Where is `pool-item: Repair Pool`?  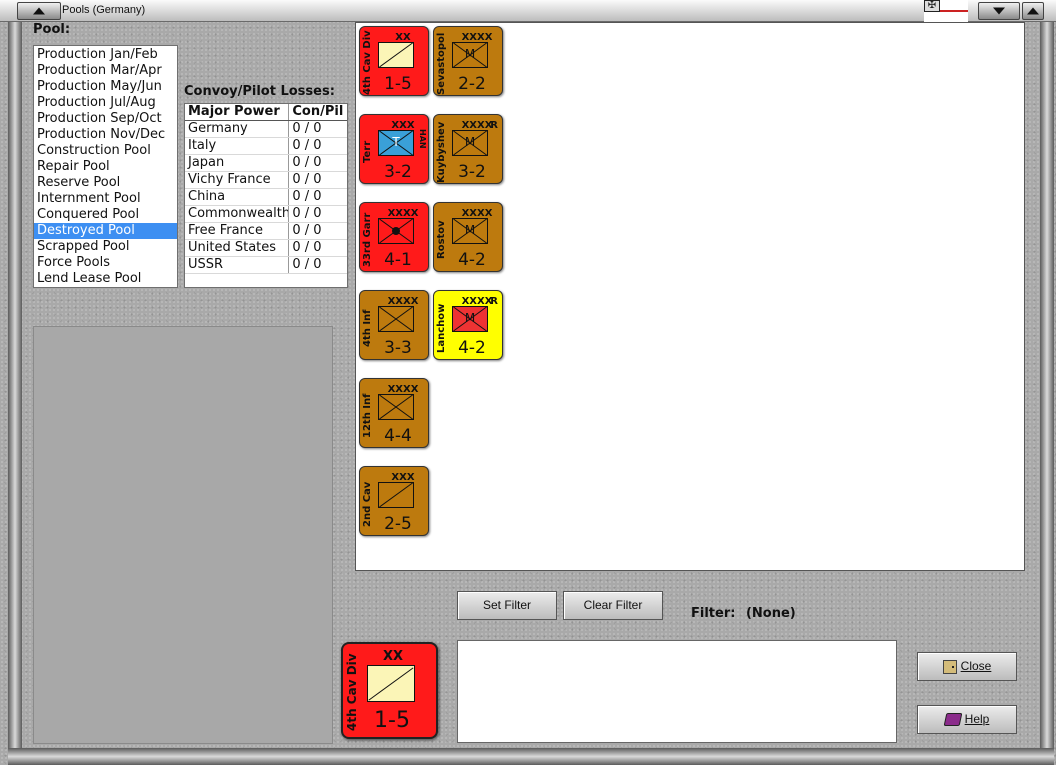
pool-item: Repair Pool is located at coordinates (105, 167).